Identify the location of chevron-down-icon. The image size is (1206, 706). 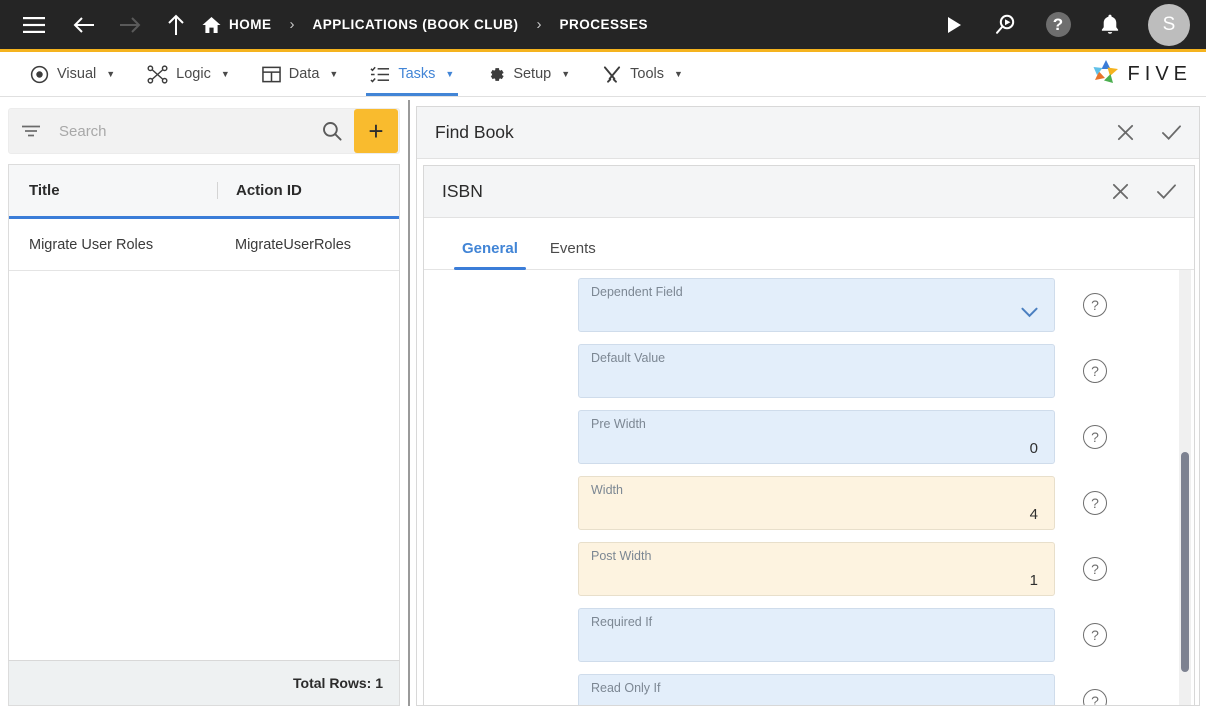
(1029, 312).